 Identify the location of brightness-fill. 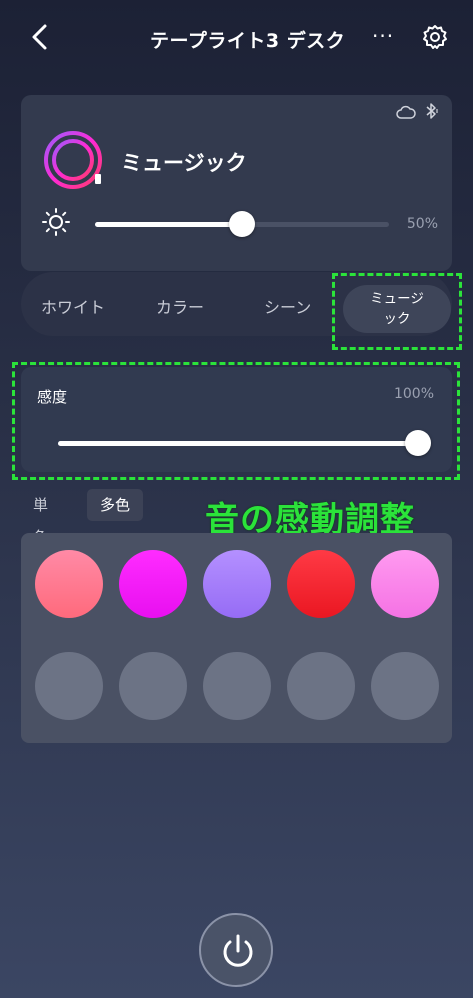
(168, 224).